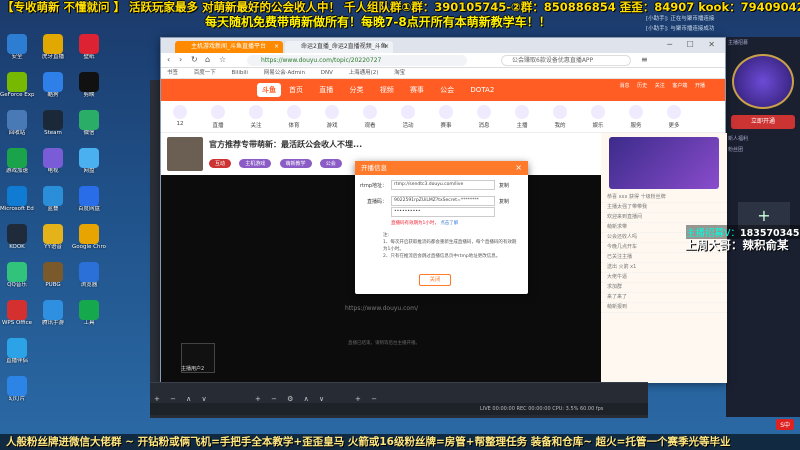 The image size is (800, 450). What do you see at coordinates (625, 85) in the screenshot?
I see `header-icon: 消息` at bounding box center [625, 85].